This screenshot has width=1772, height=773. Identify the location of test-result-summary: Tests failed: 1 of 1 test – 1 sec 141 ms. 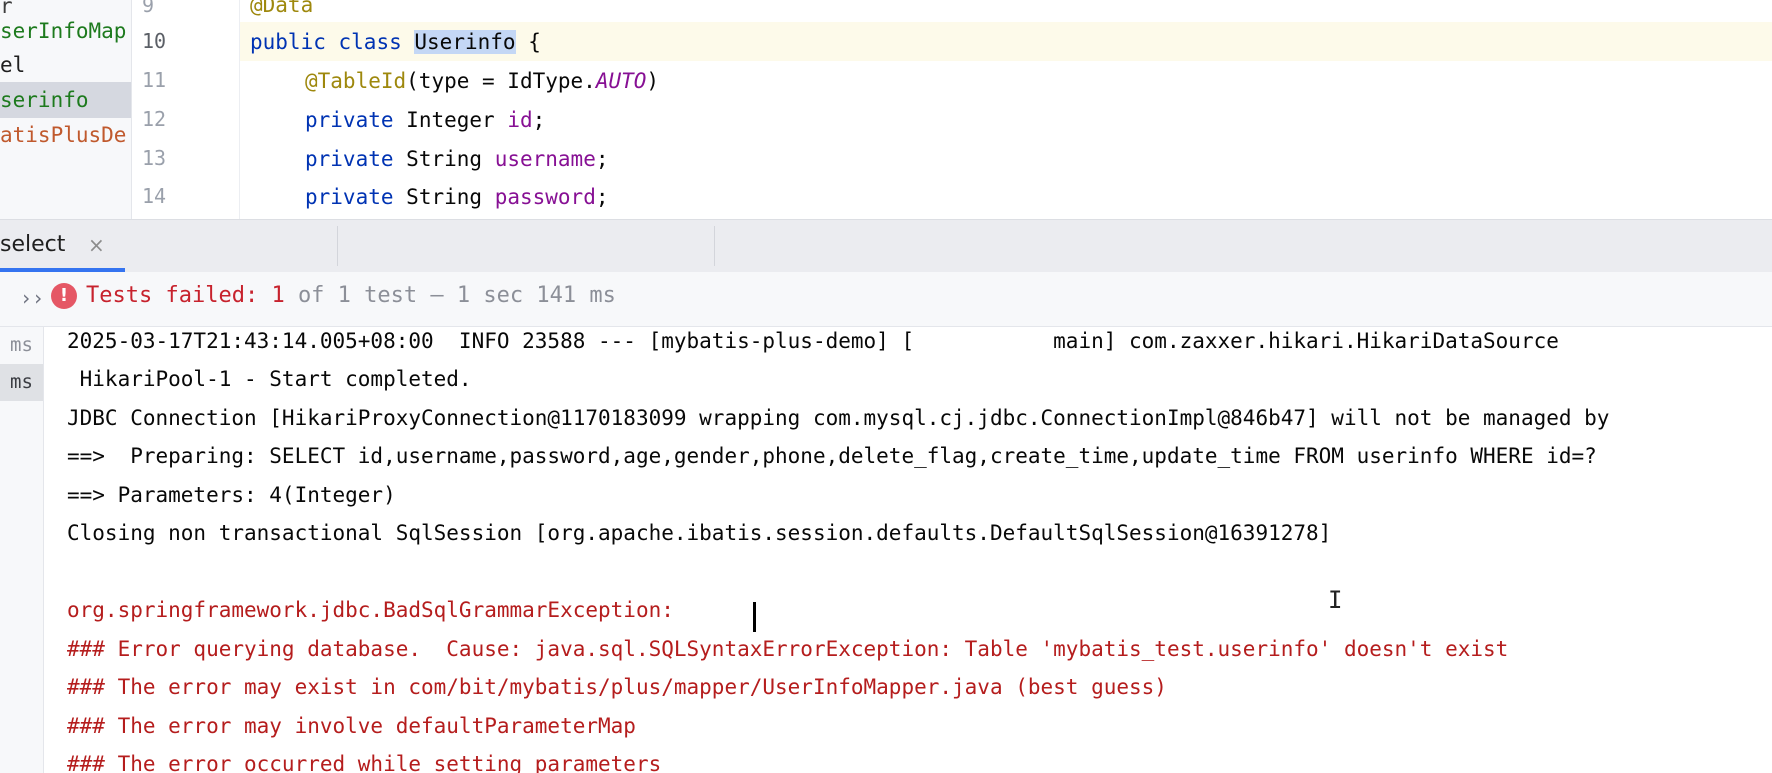
(351, 296).